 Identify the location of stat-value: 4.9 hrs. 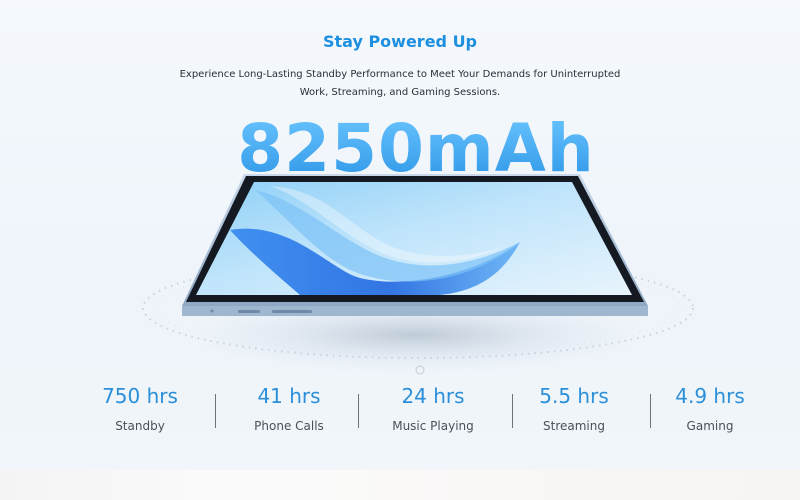
(710, 396).